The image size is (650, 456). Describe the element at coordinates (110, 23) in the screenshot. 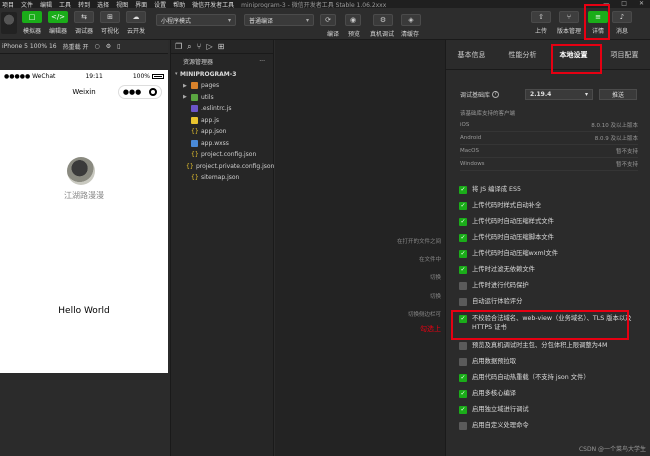

I see `visual-button: ⊞ 可视化` at that location.